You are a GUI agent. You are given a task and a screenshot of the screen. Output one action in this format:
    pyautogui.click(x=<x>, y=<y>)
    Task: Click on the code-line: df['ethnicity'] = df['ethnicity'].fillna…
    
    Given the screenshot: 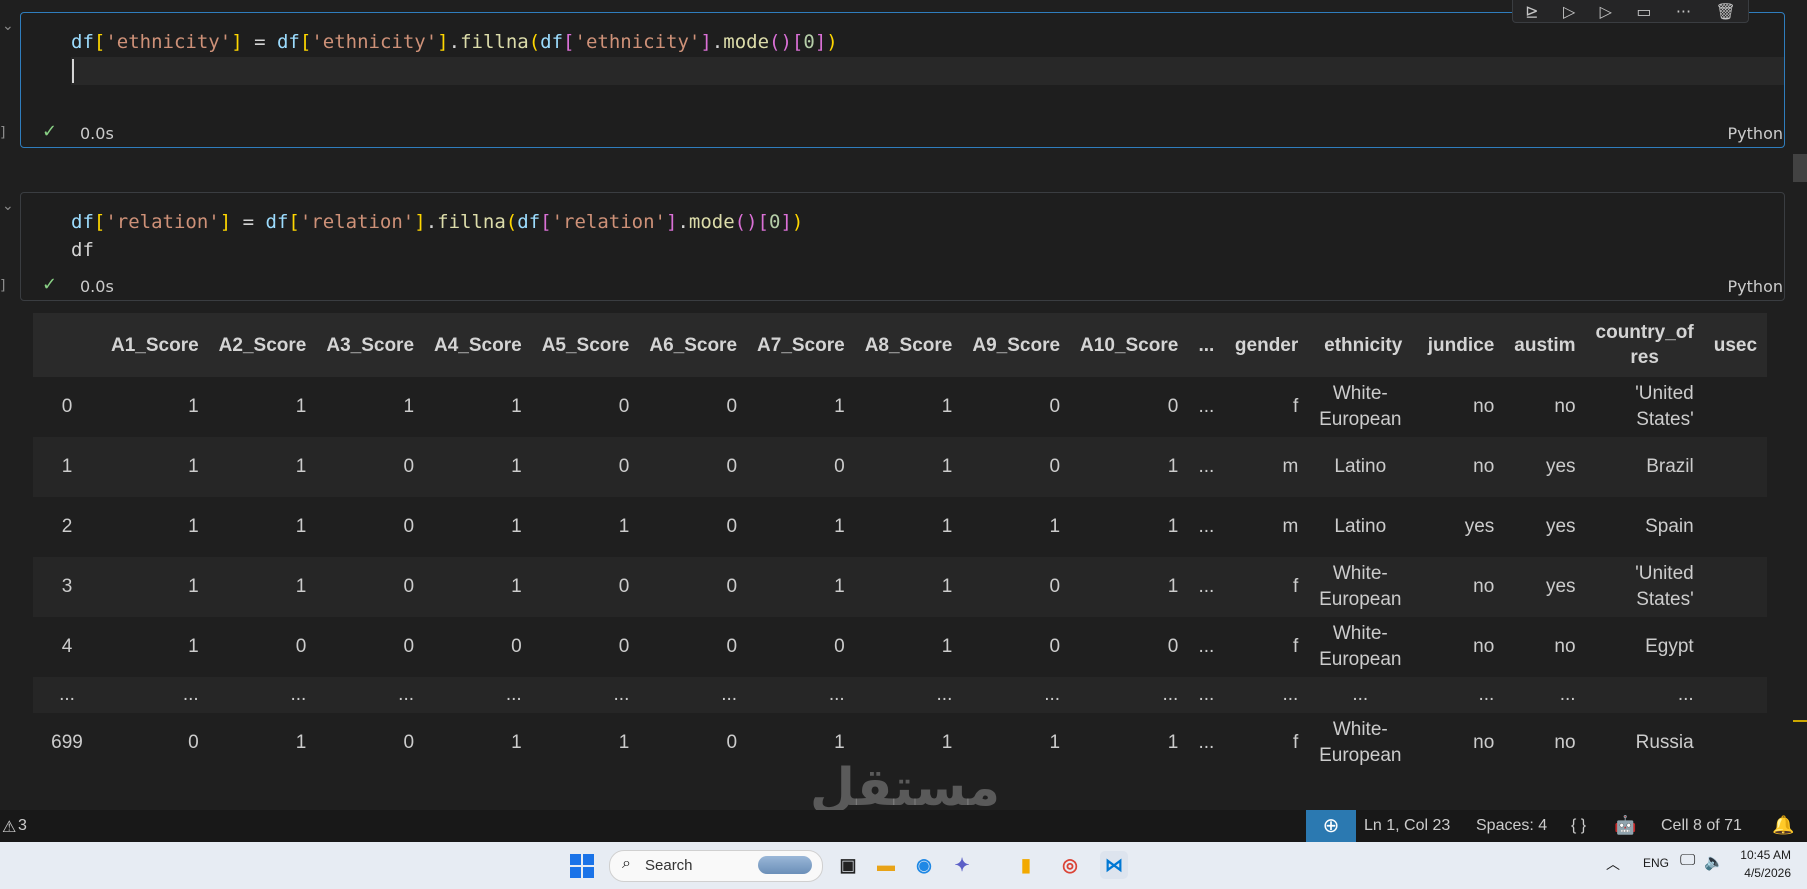 What is the action you would take?
    pyautogui.click(x=454, y=42)
    